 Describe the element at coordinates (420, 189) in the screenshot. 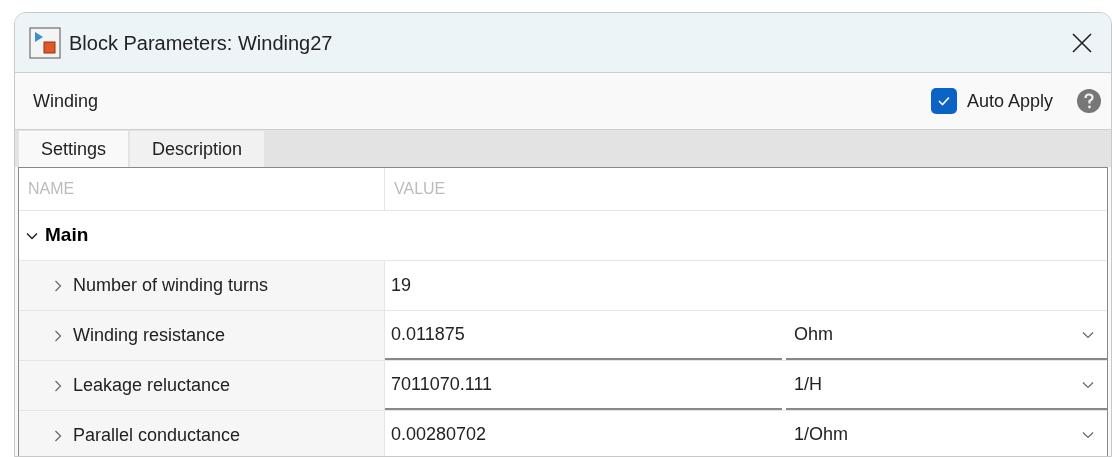

I see `column-header: VALUE` at that location.